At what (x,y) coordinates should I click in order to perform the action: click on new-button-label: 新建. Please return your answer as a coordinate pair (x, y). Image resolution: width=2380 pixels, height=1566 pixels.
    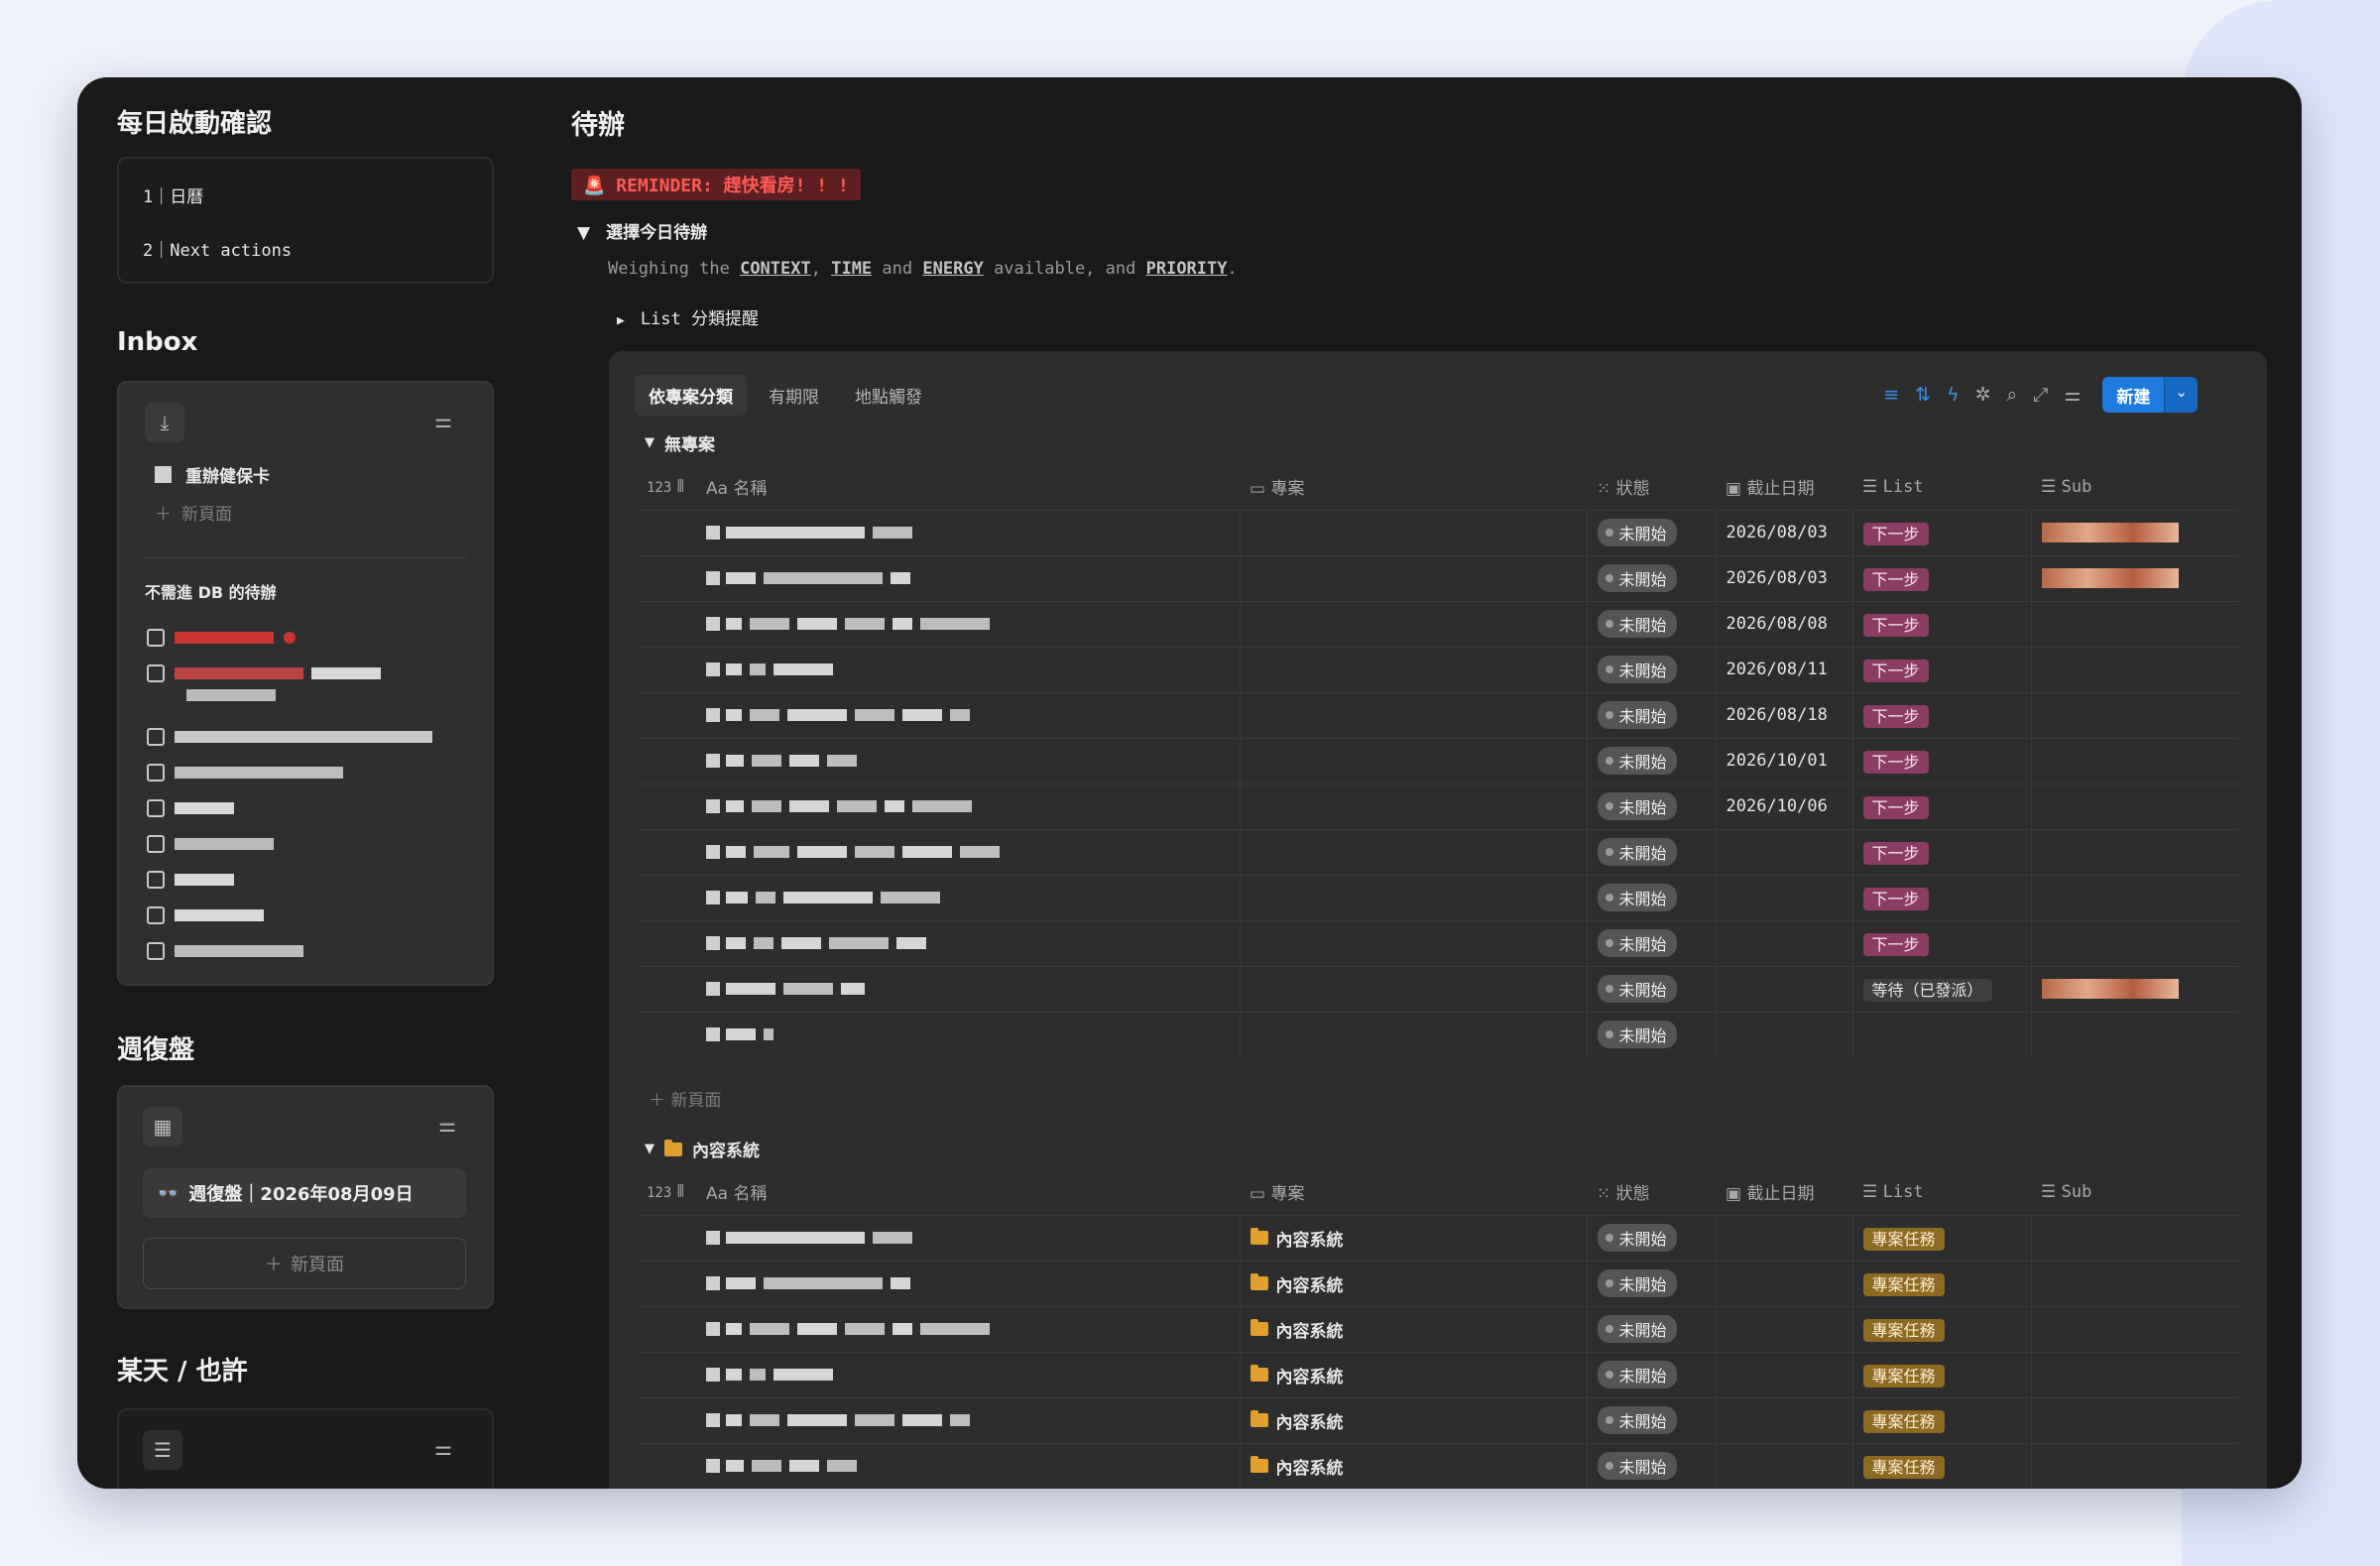
    Looking at the image, I should click on (2133, 395).